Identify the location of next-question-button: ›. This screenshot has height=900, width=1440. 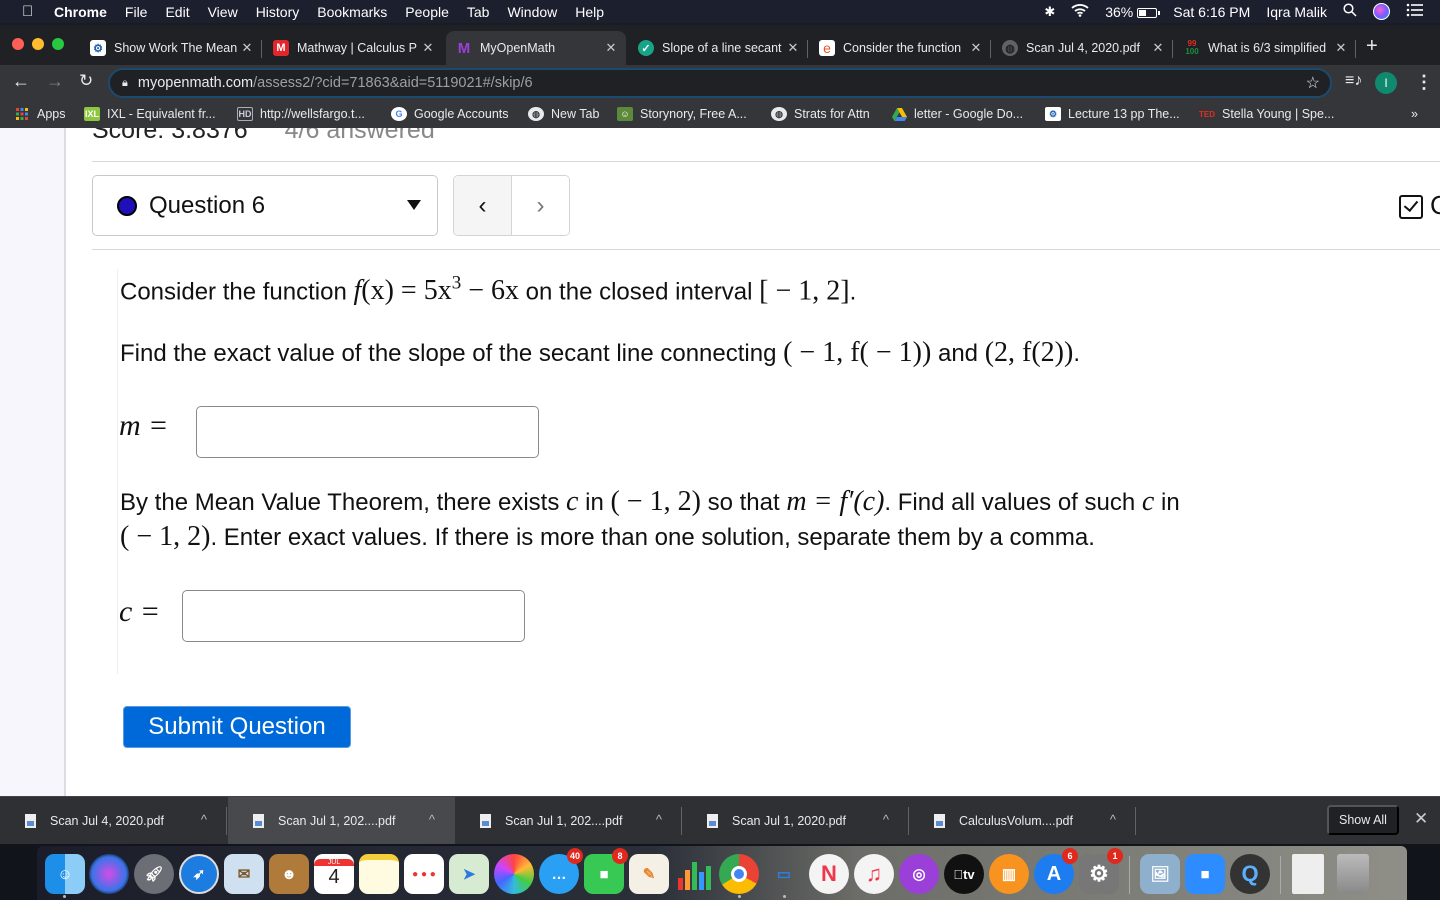
(540, 205).